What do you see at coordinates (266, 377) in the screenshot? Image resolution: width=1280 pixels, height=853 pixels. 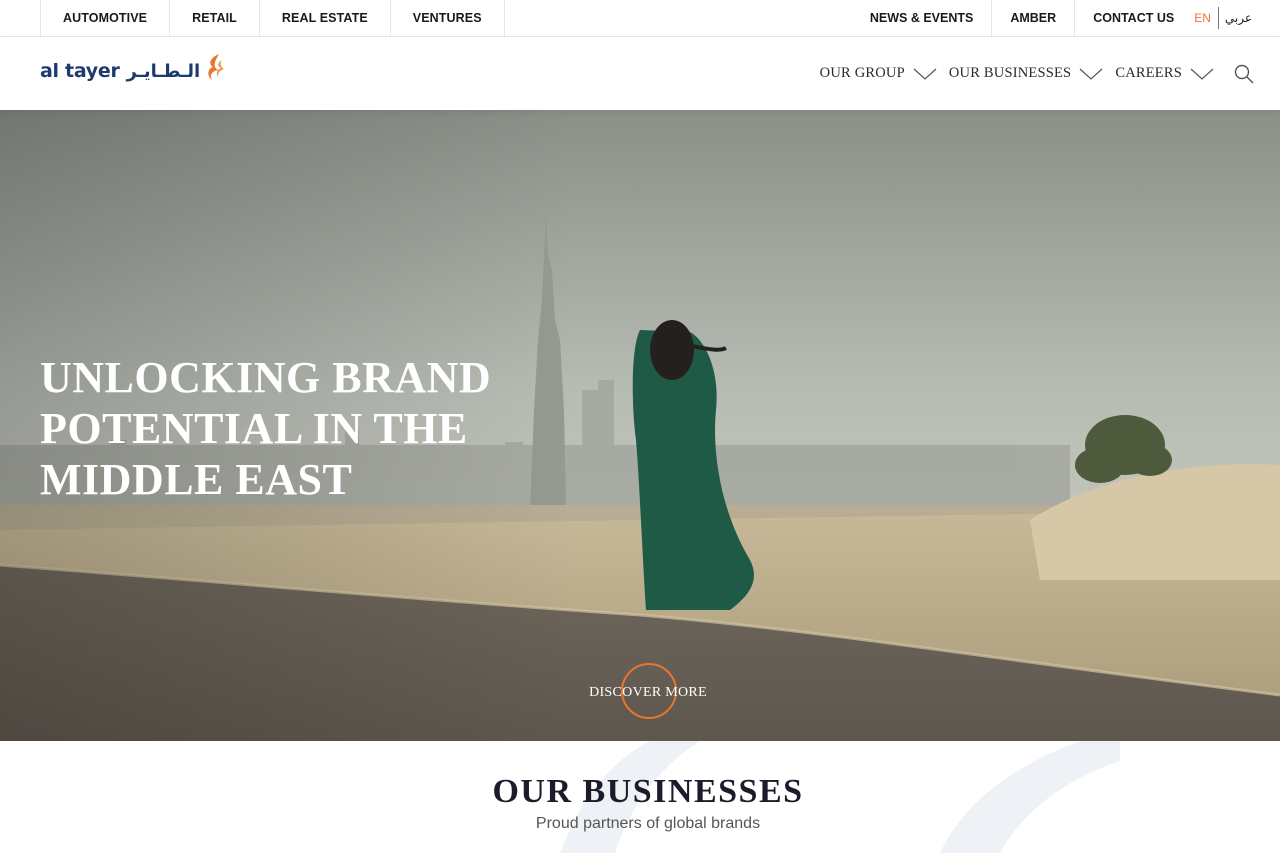 I see `hero-headline-line-1: UNLOCKING BRAND` at bounding box center [266, 377].